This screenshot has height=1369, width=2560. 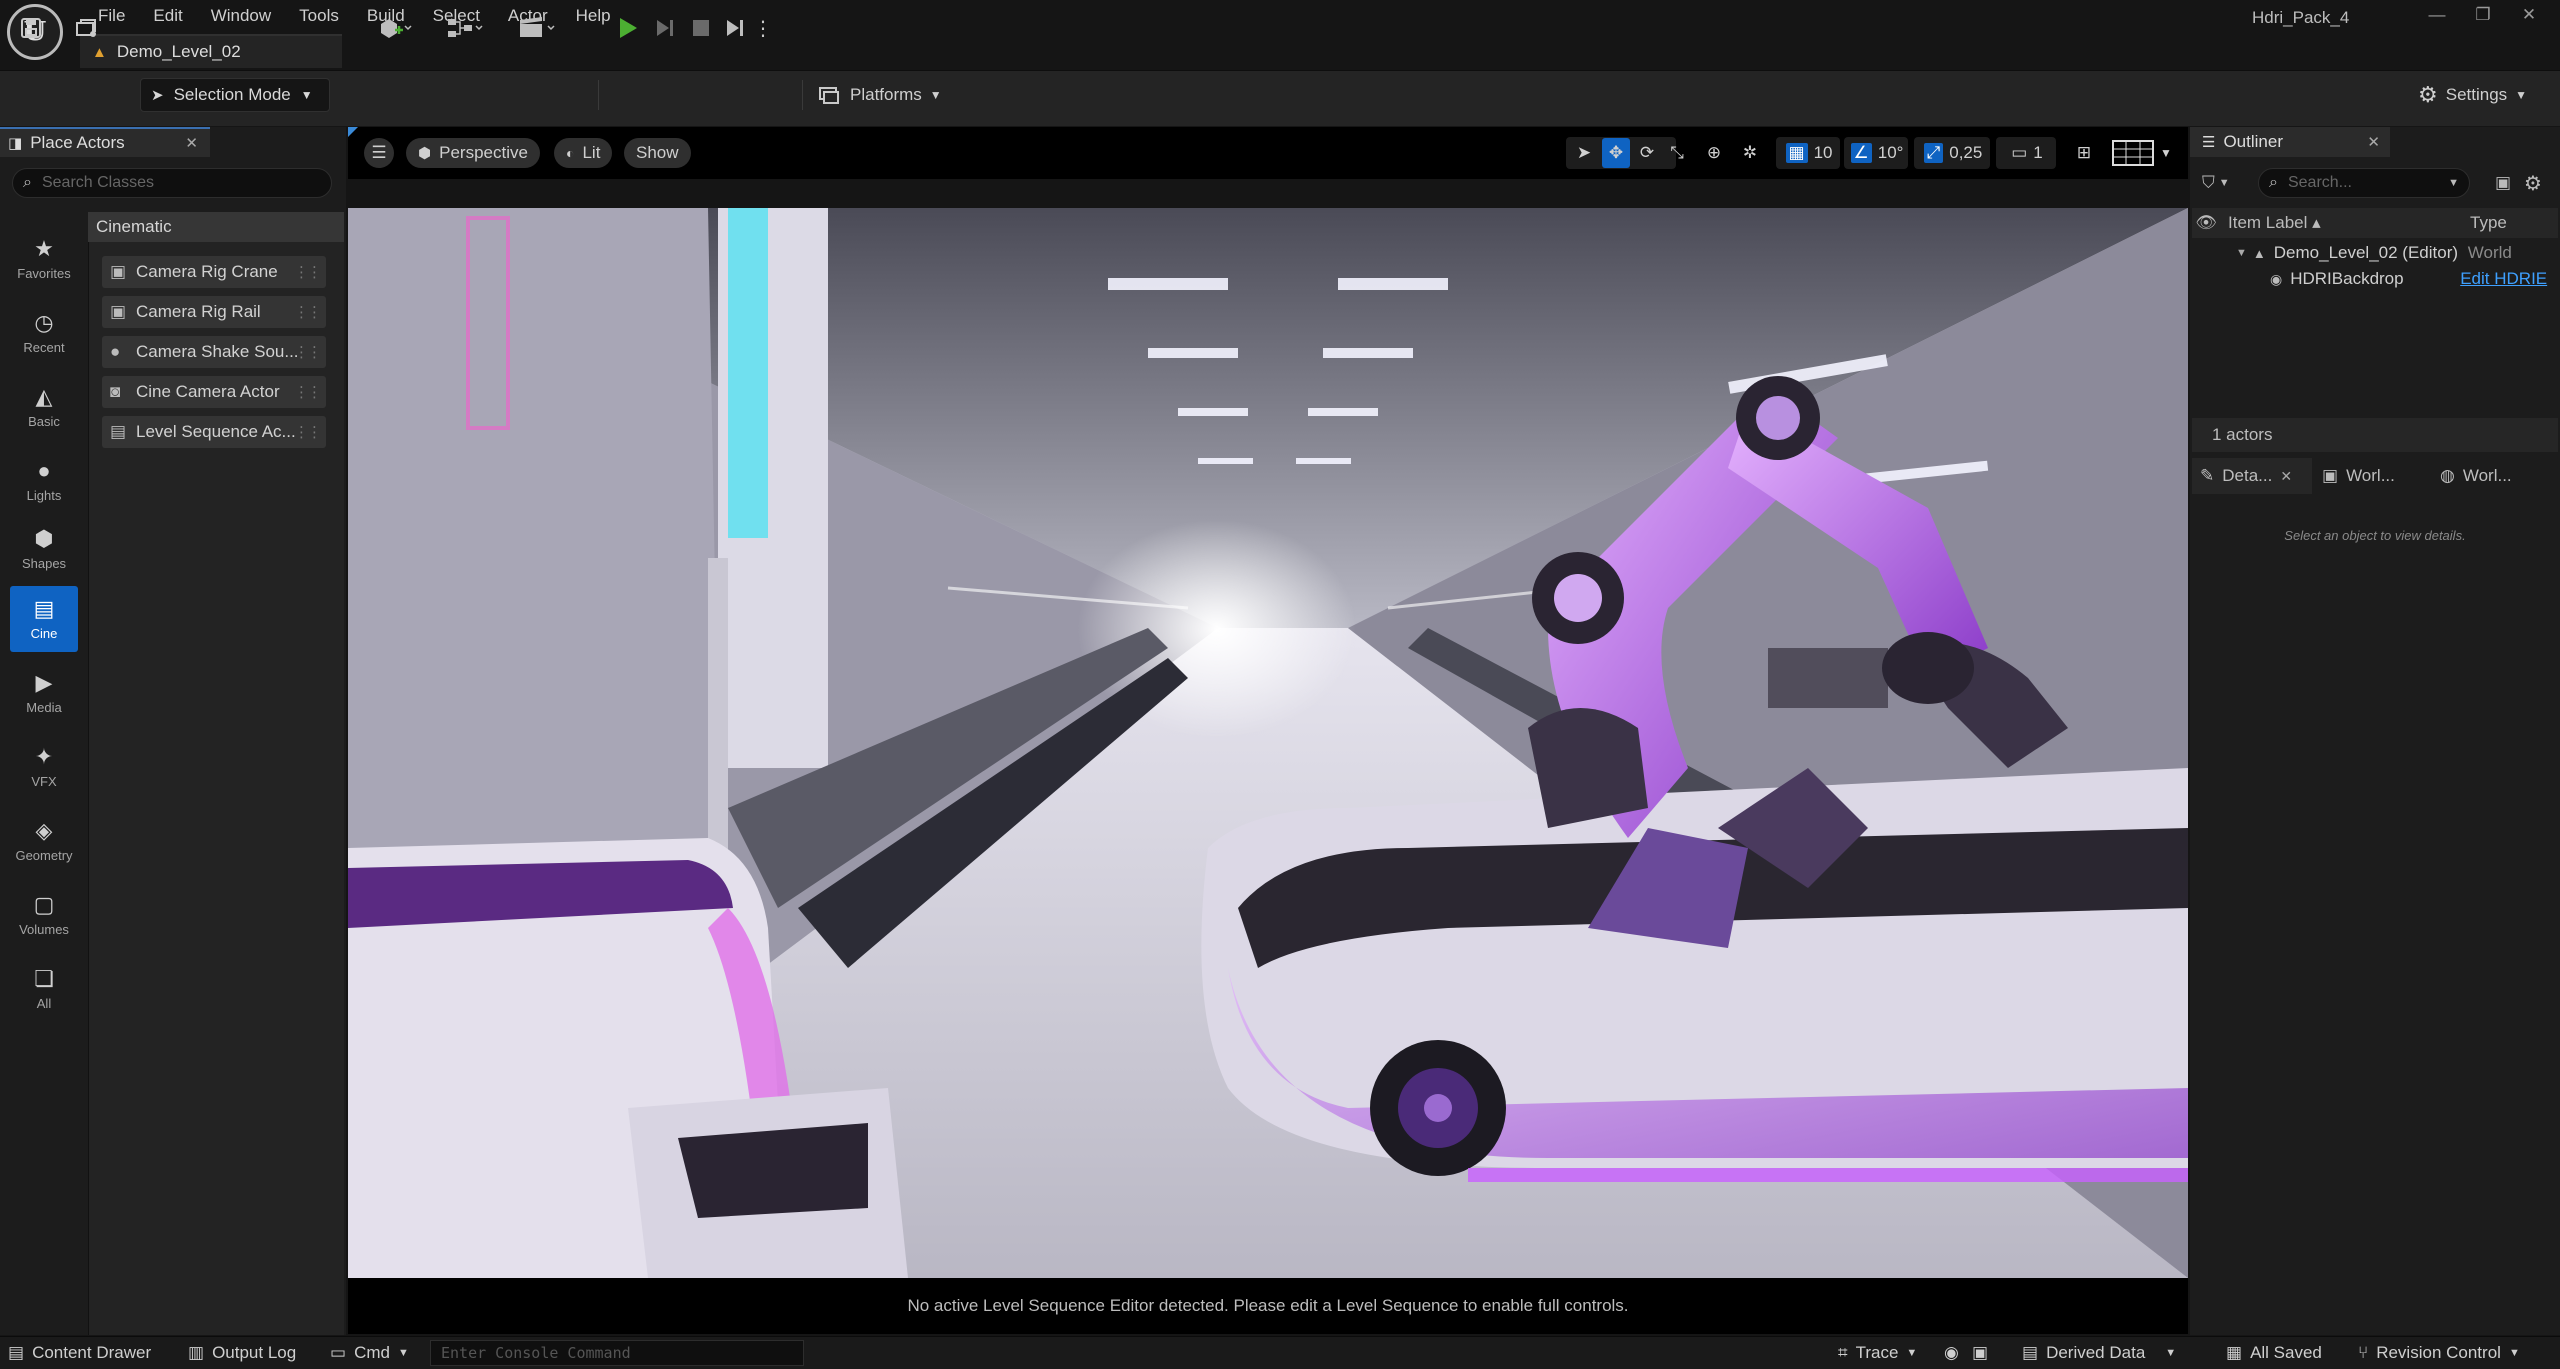 I want to click on camera-speed-value: 1, so click(x=2038, y=152).